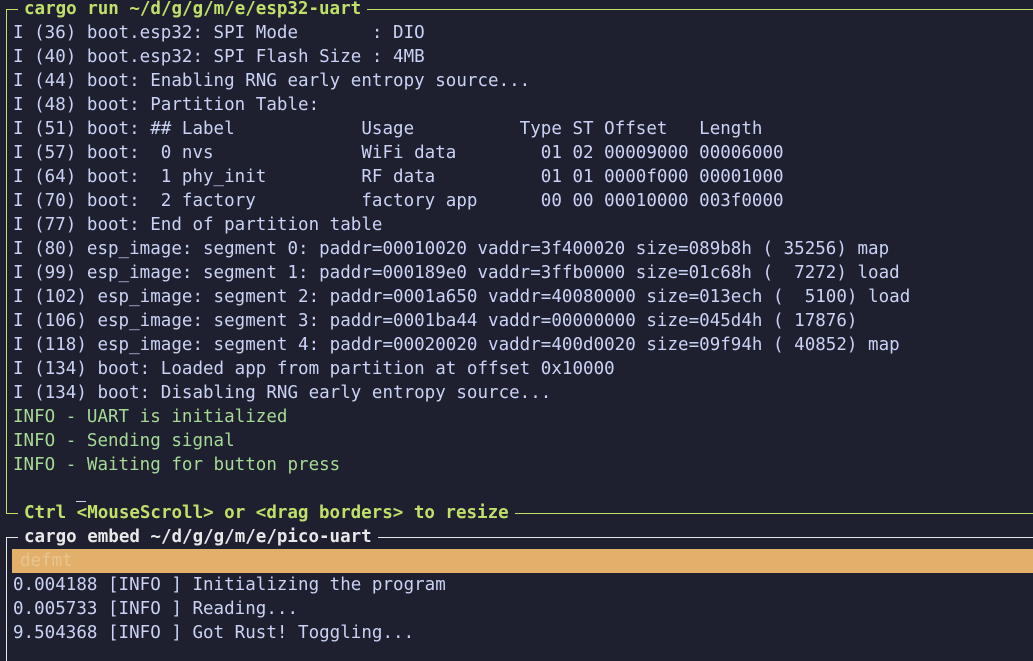  Describe the element at coordinates (198, 225) in the screenshot. I see `log-line: I (77) boot: End of partition table` at that location.